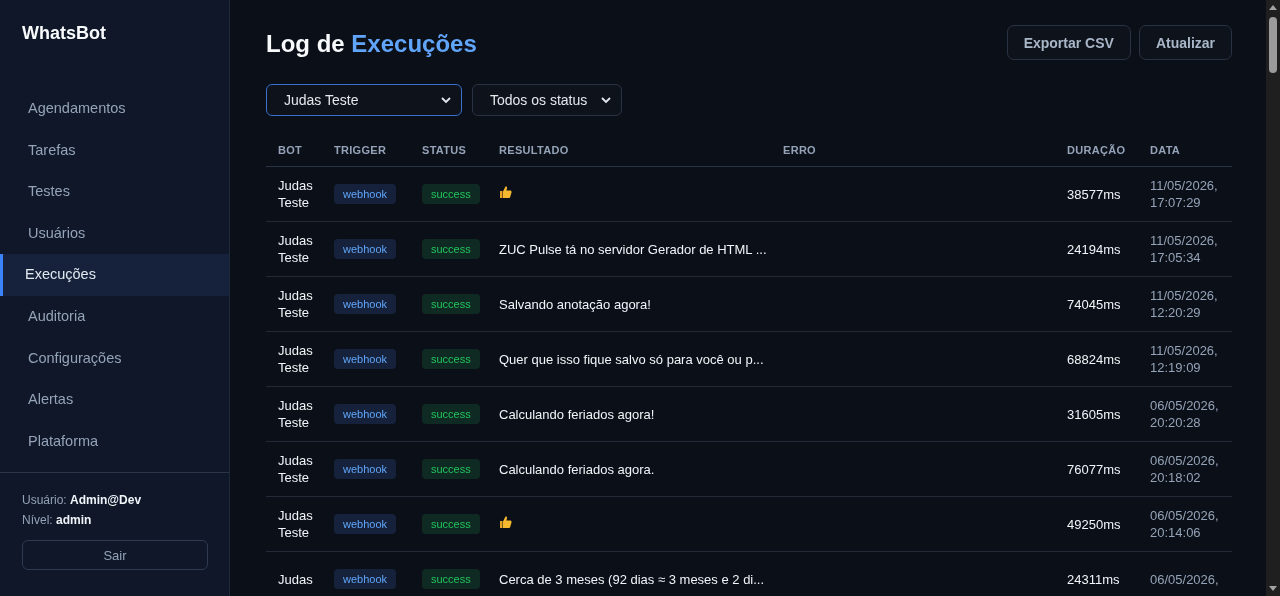 This screenshot has width=1280, height=596. Describe the element at coordinates (114, 441) in the screenshot. I see `nav-item: Plataforma` at that location.